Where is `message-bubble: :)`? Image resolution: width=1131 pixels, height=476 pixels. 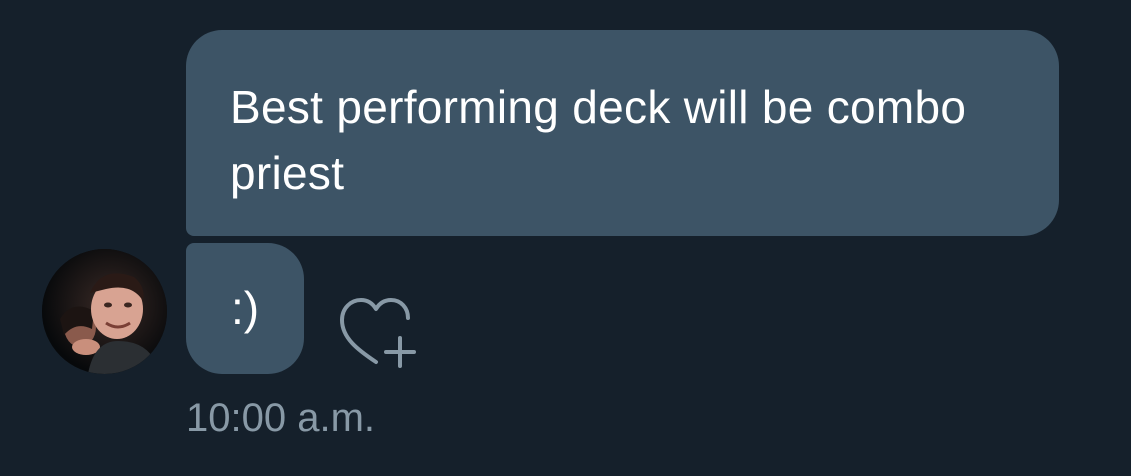 message-bubble: :) is located at coordinates (245, 308).